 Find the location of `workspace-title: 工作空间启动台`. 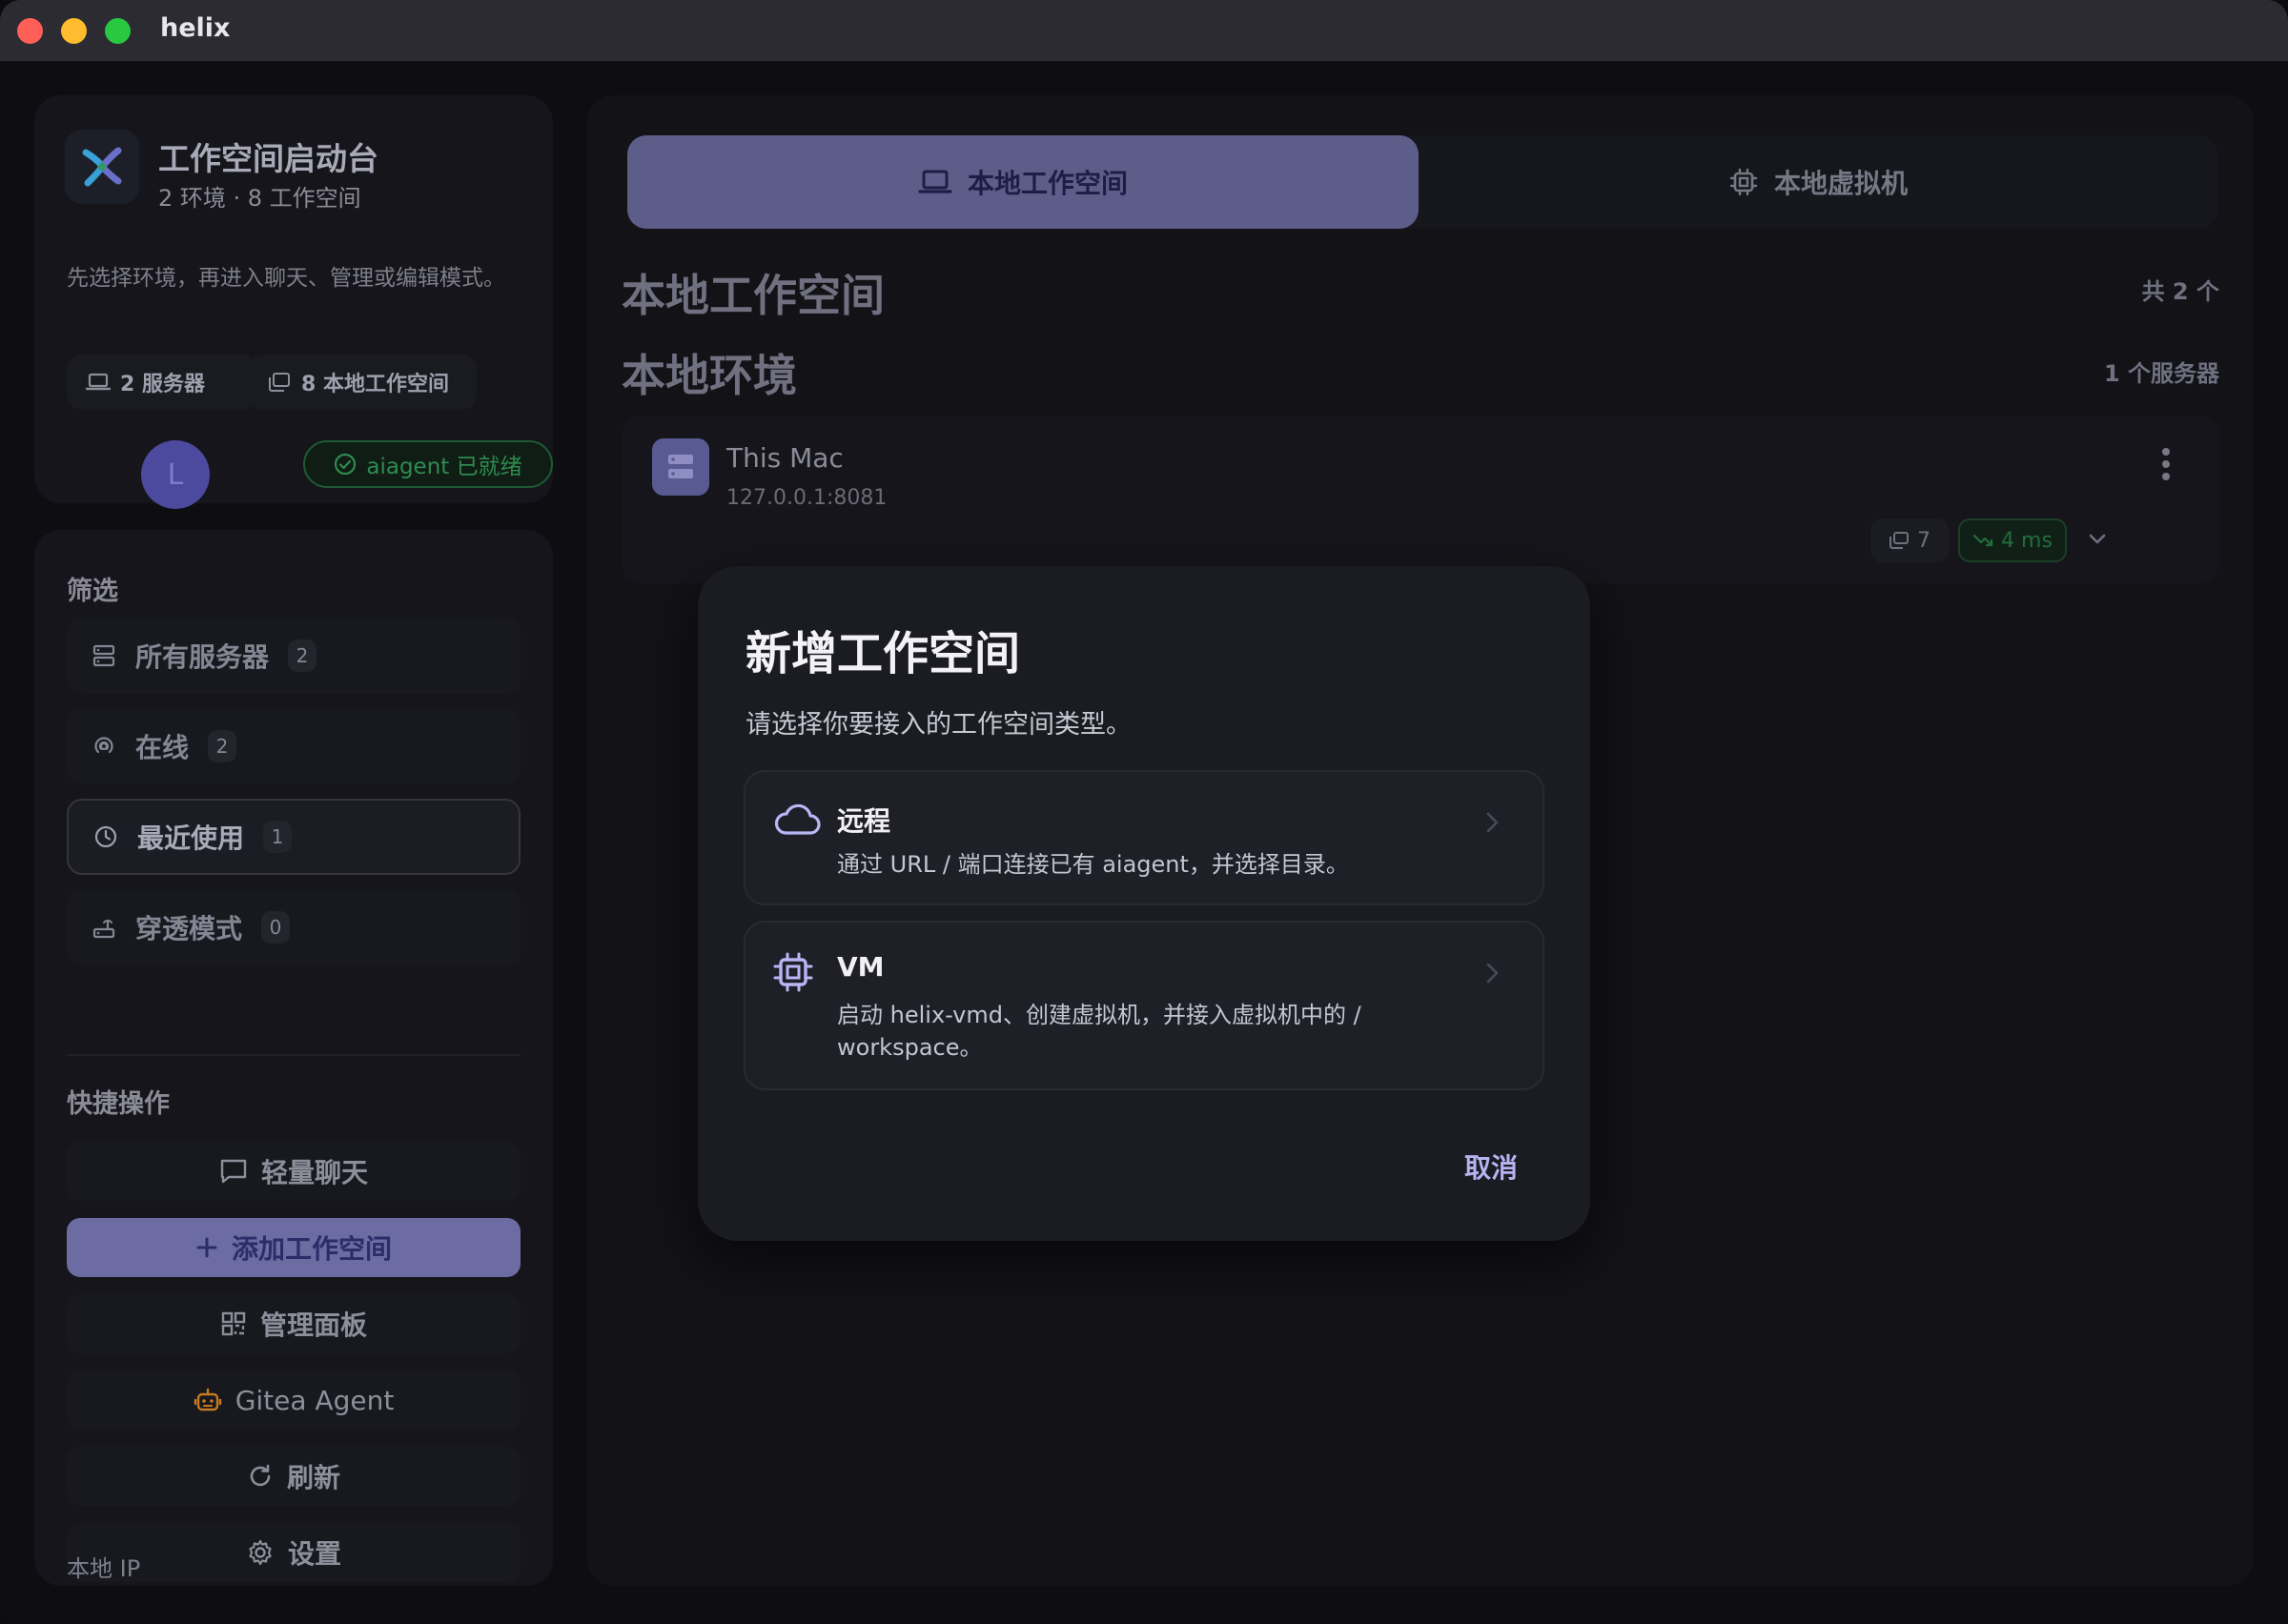

workspace-title: 工作空间启动台 is located at coordinates (268, 158).